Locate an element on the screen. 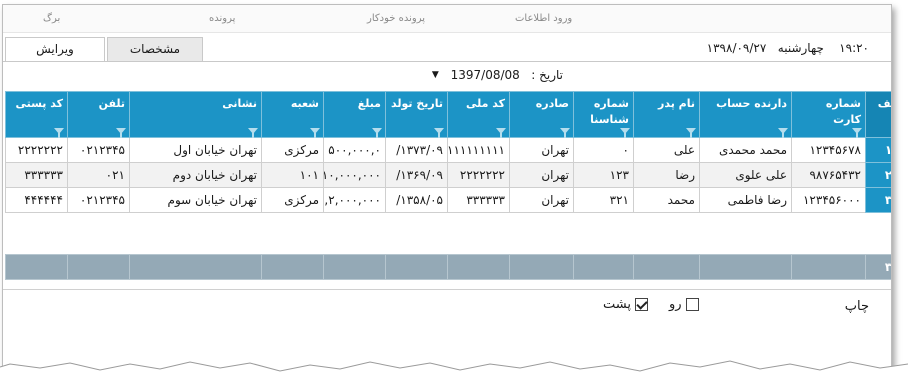 The image size is (908, 386). grid-footer-row: ۳ is located at coordinates (448, 267).